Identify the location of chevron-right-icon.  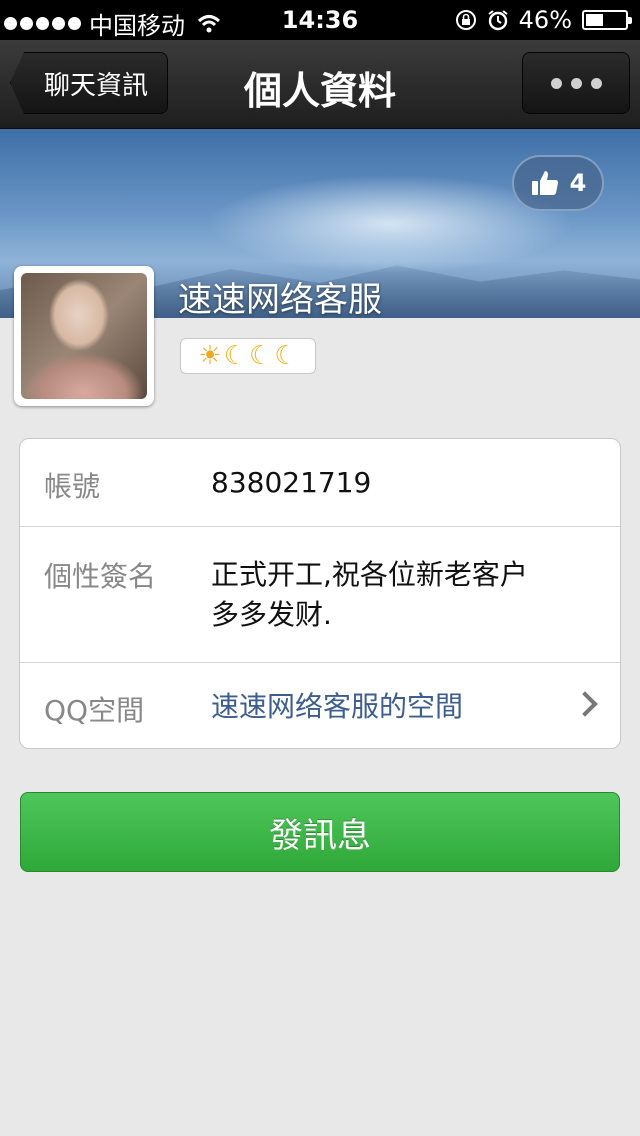
(585, 704).